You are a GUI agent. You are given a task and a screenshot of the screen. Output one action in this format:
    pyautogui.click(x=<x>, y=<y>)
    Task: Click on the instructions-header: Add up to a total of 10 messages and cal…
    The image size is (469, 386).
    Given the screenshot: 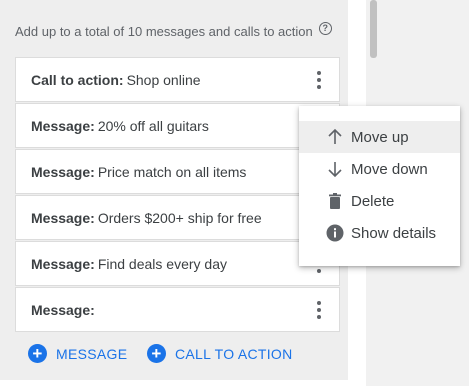 What is the action you would take?
    pyautogui.click(x=173, y=30)
    